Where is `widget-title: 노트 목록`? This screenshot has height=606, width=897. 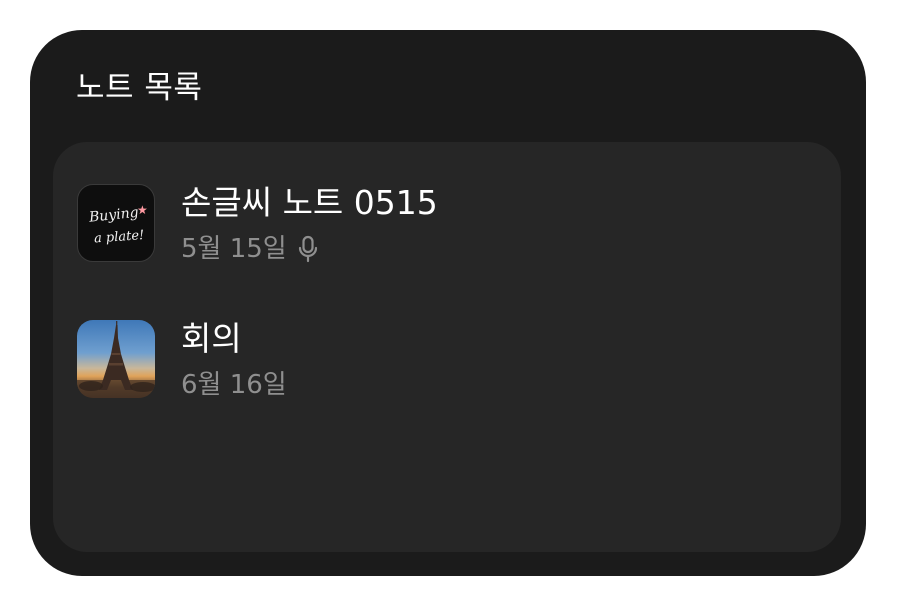 widget-title: 노트 목록 is located at coordinates (139, 88).